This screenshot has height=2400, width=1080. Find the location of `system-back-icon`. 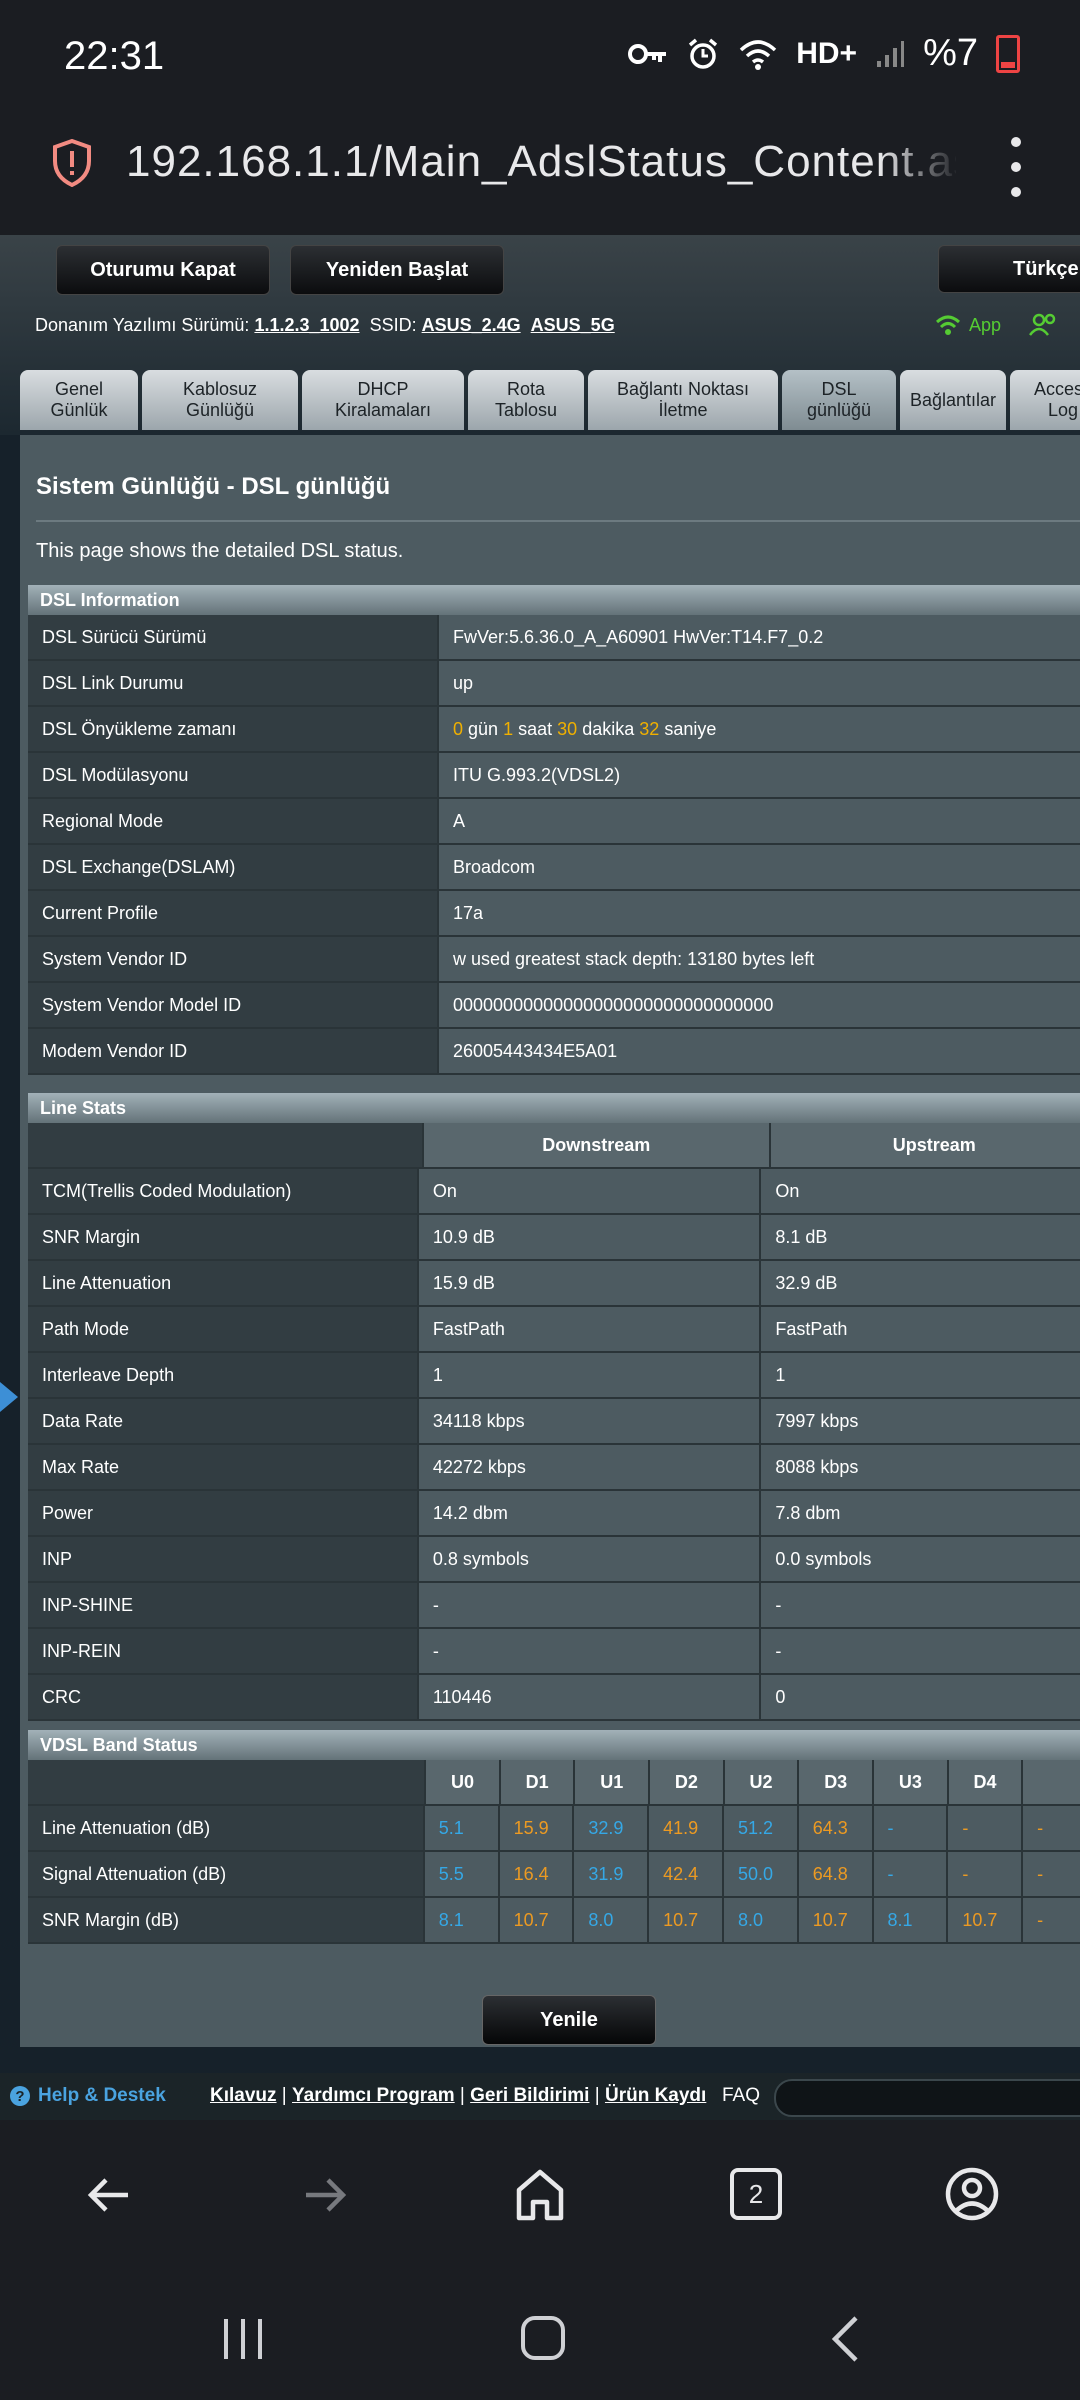

system-back-icon is located at coordinates (845, 2339).